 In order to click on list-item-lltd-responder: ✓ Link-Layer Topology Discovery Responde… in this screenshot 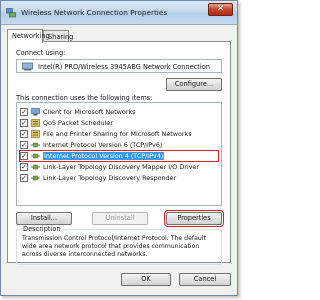, I will do `click(119, 178)`.